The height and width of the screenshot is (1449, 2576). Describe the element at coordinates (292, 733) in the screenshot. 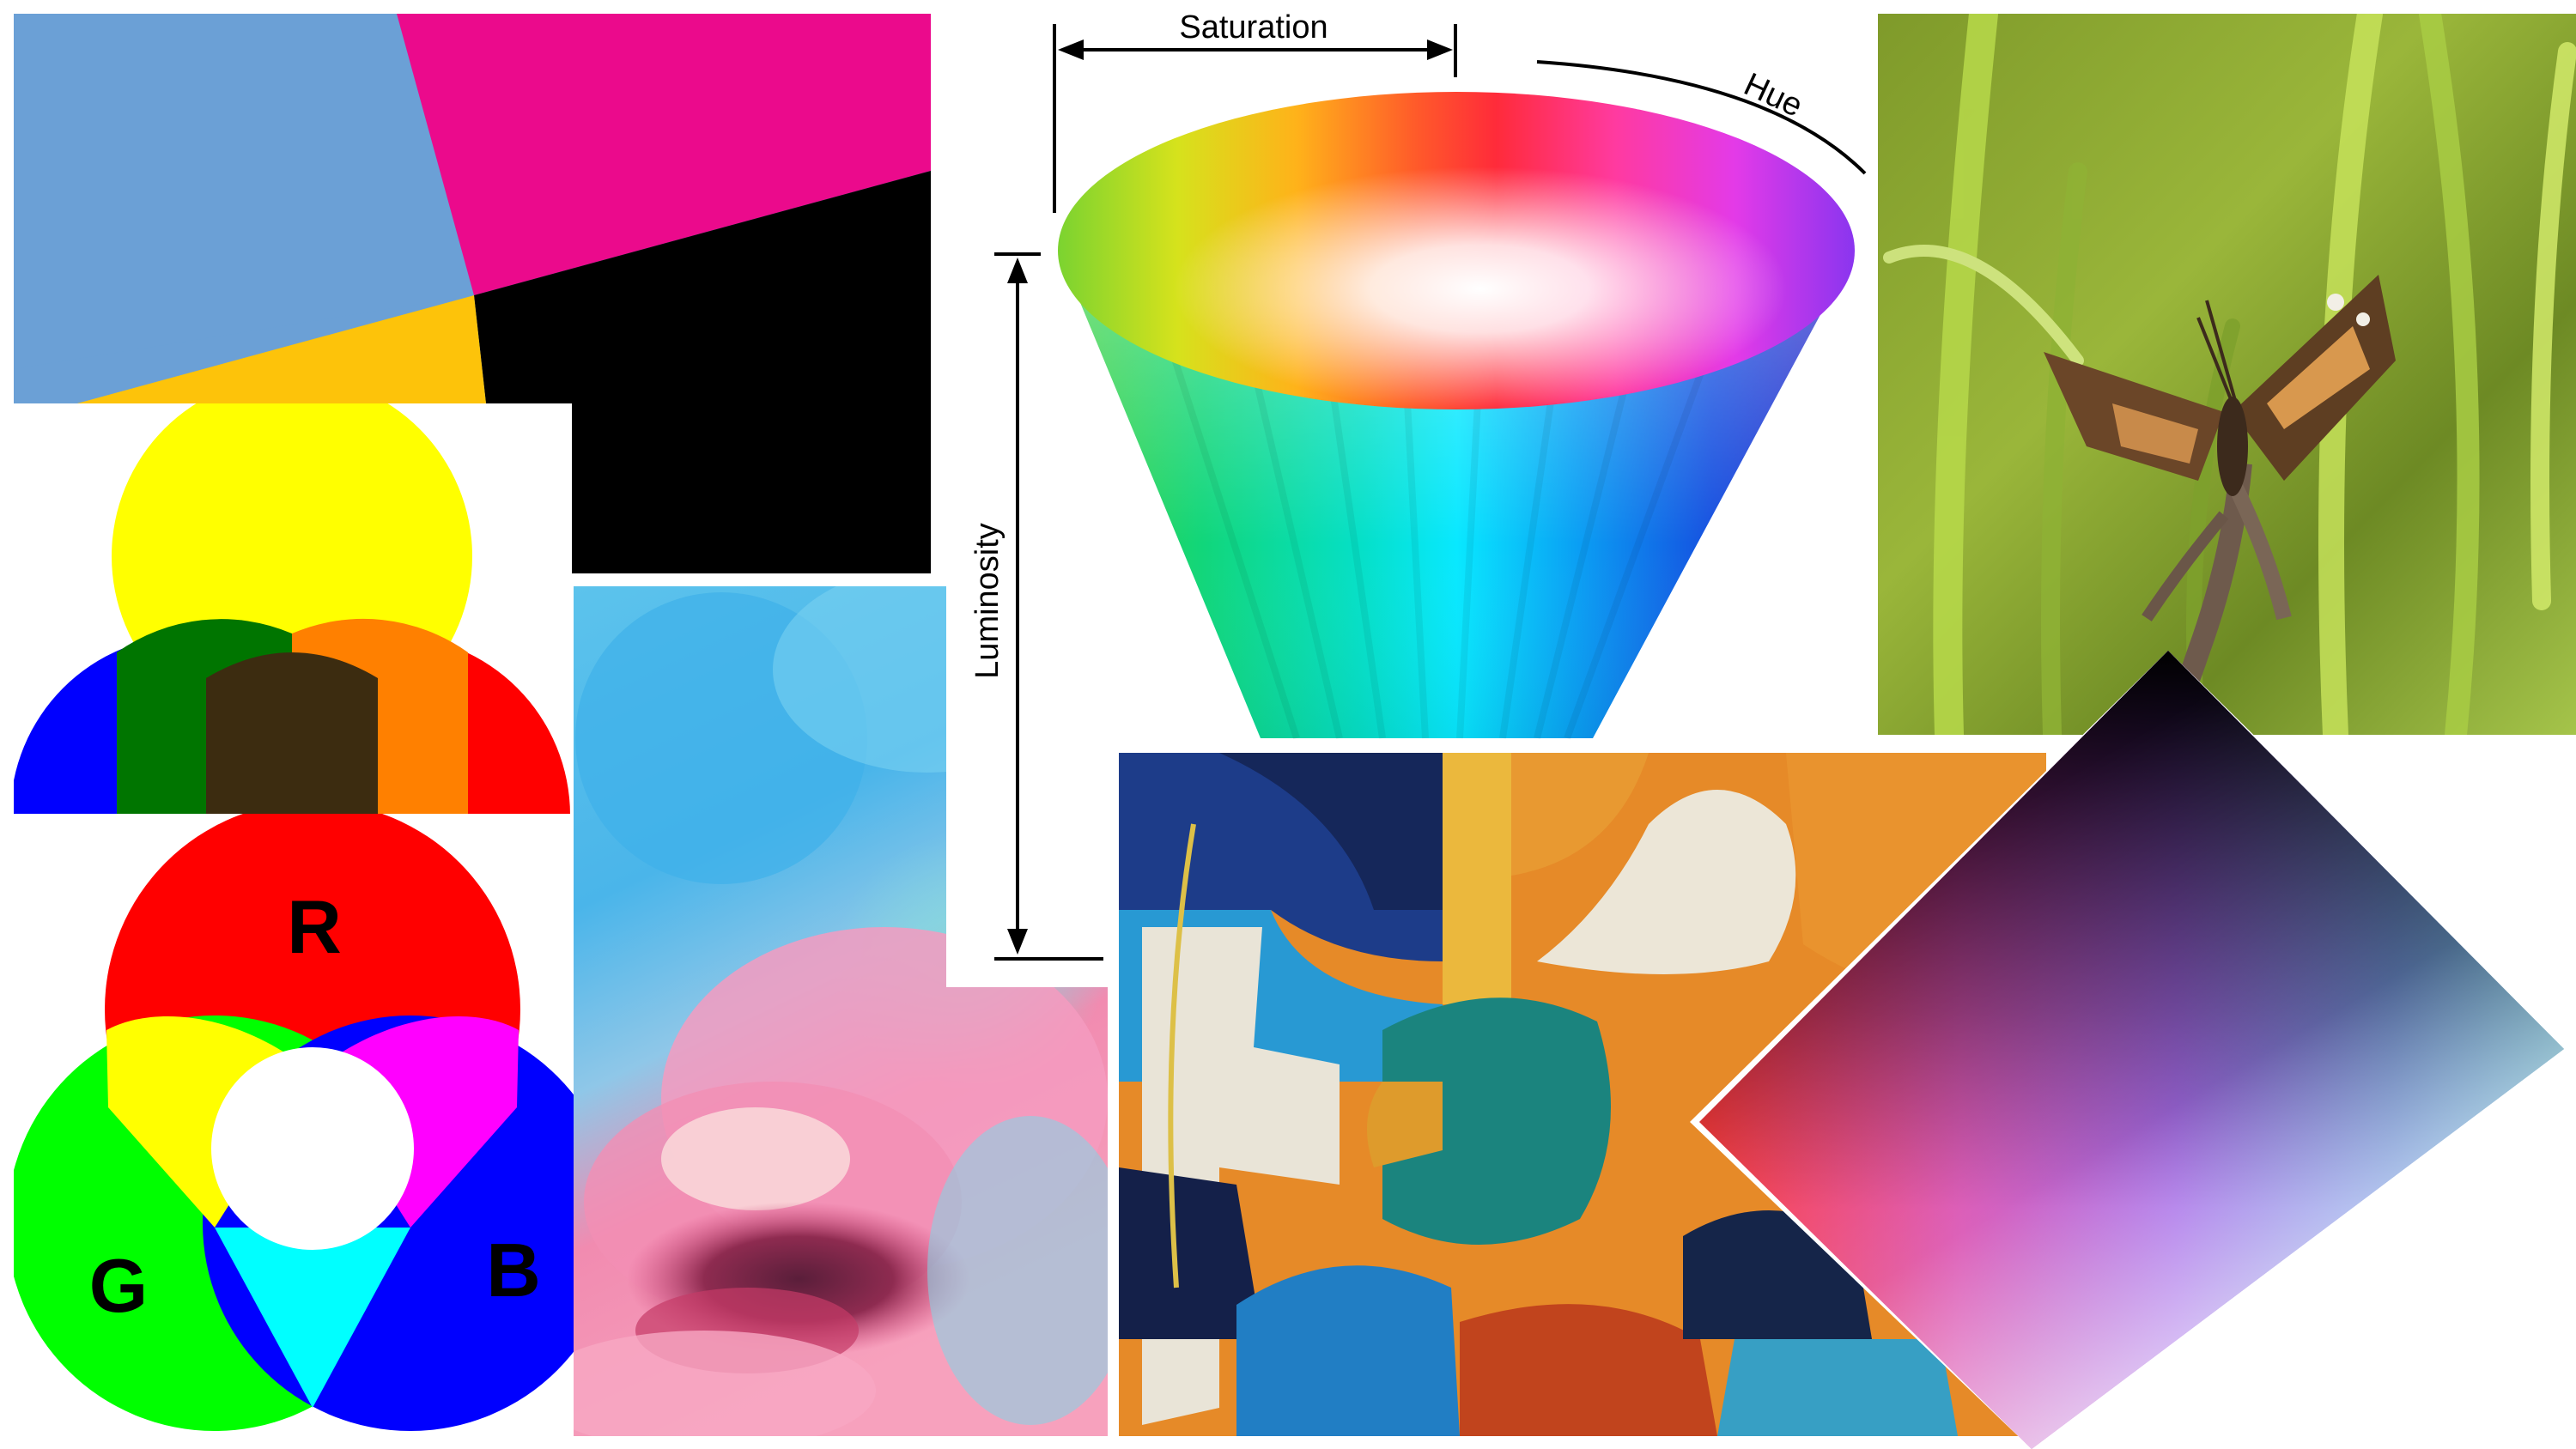

I see `dark-center` at that location.